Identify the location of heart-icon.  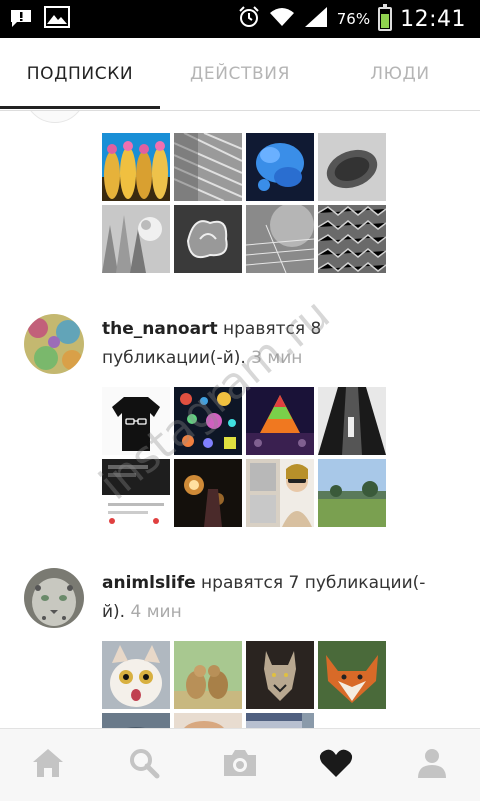
(336, 765).